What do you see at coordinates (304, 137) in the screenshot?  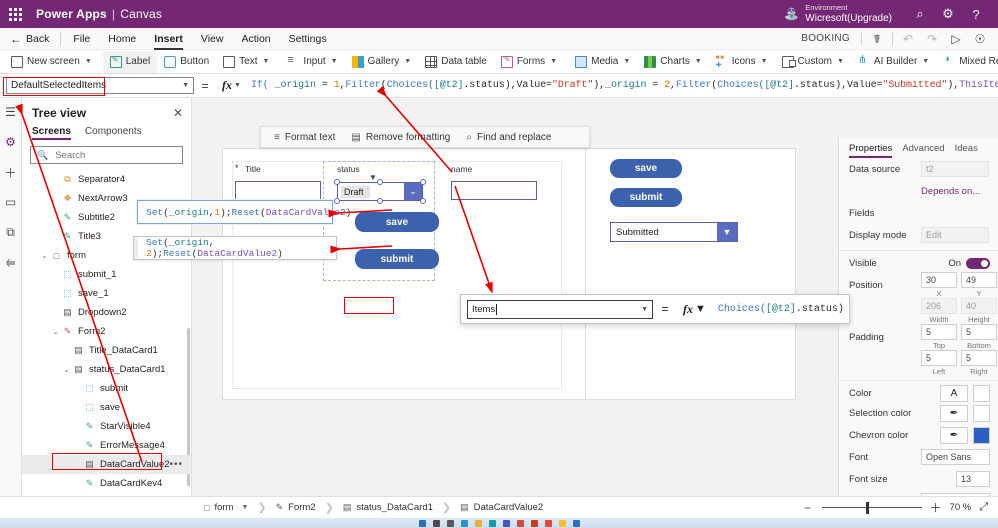 I see `format-text-button: ≡ Format text` at bounding box center [304, 137].